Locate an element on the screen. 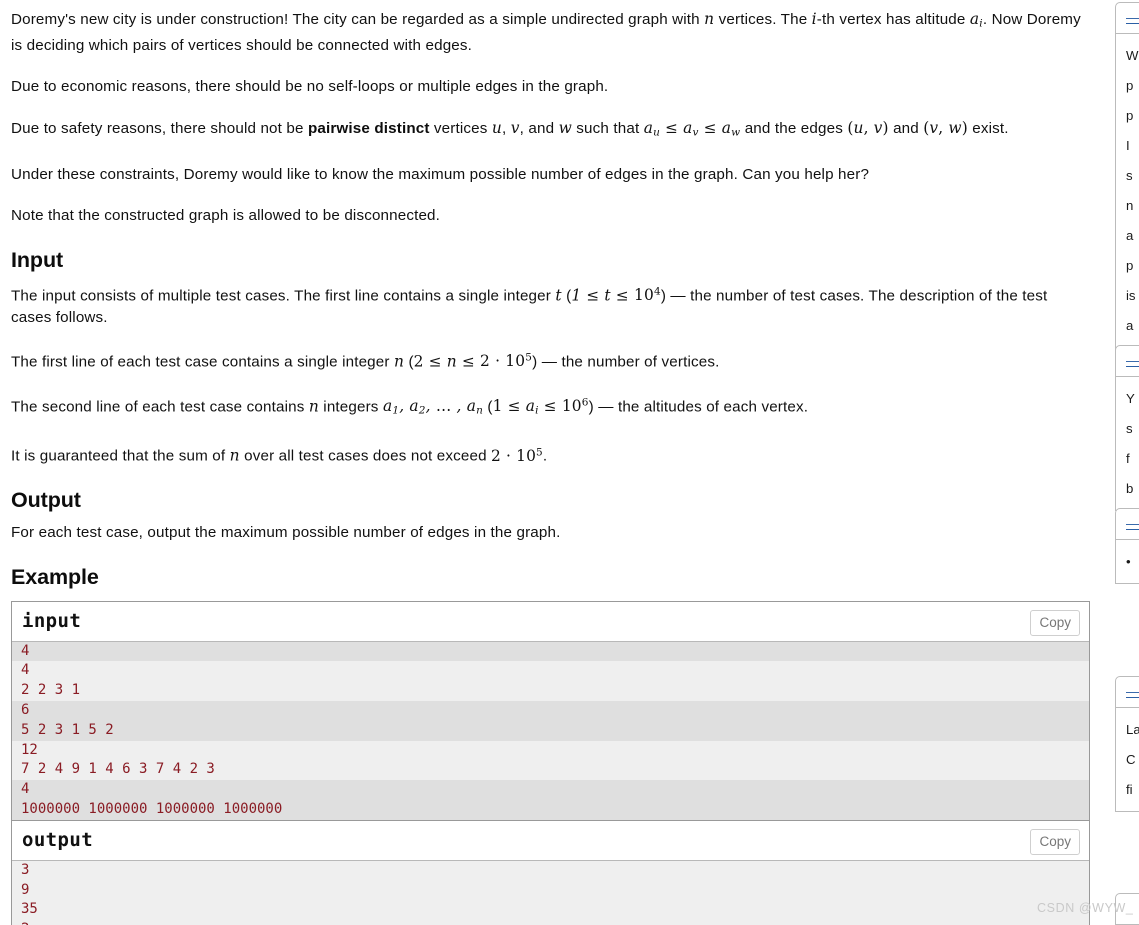 The image size is (1139, 925). sidebar-card-4: — La Cfi is located at coordinates (1127, 744).